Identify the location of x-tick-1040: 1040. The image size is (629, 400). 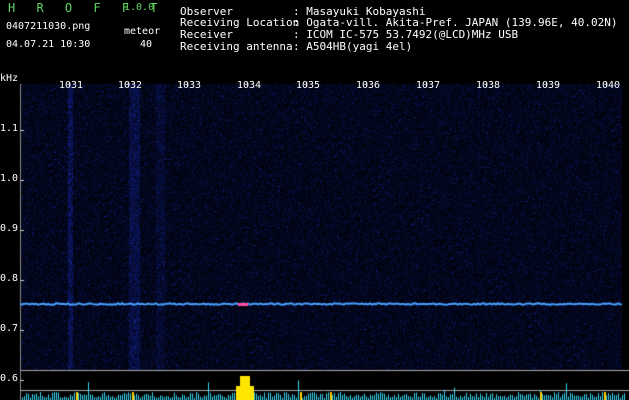
(608, 85).